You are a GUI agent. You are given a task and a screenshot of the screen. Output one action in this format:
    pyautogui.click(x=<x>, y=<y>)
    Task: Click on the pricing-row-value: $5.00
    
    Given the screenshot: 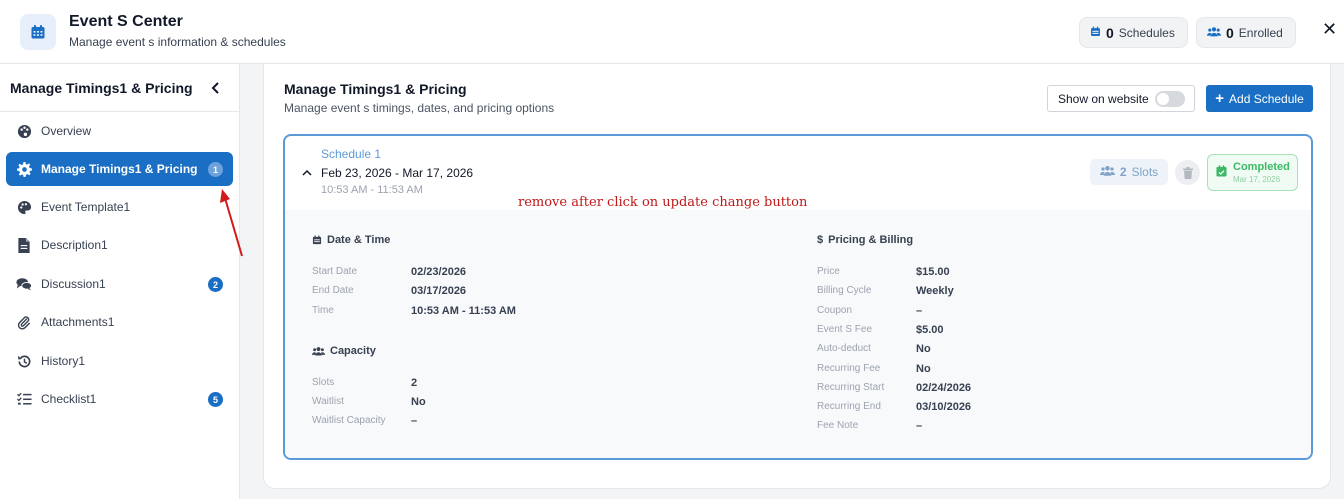 What is the action you would take?
    pyautogui.click(x=930, y=330)
    